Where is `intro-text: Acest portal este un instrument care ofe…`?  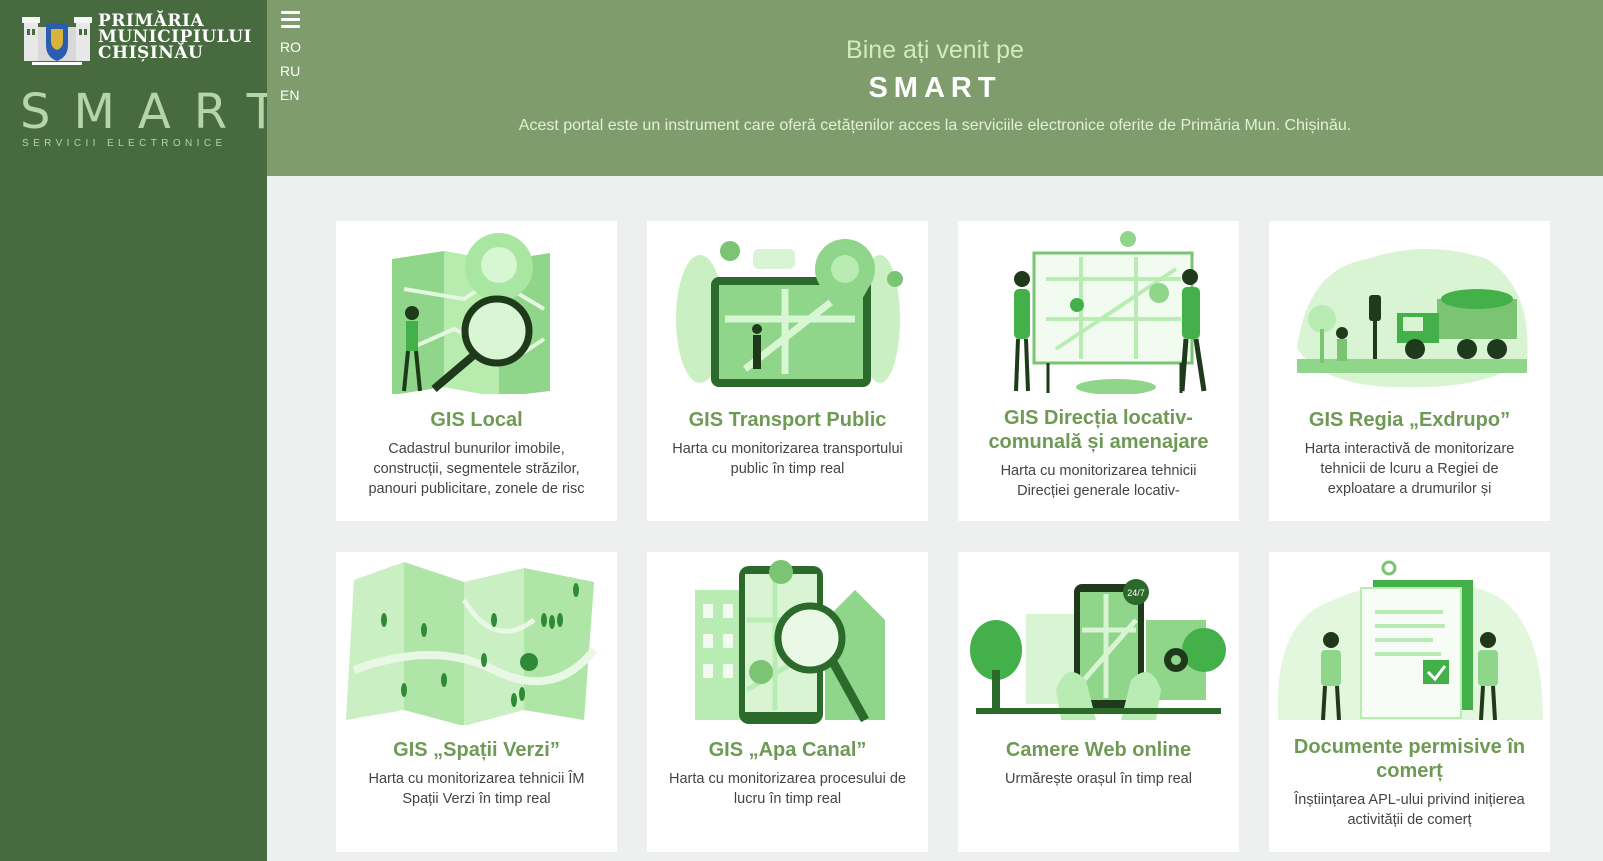
intro-text: Acest portal este un instrument care ofe… is located at coordinates (935, 125).